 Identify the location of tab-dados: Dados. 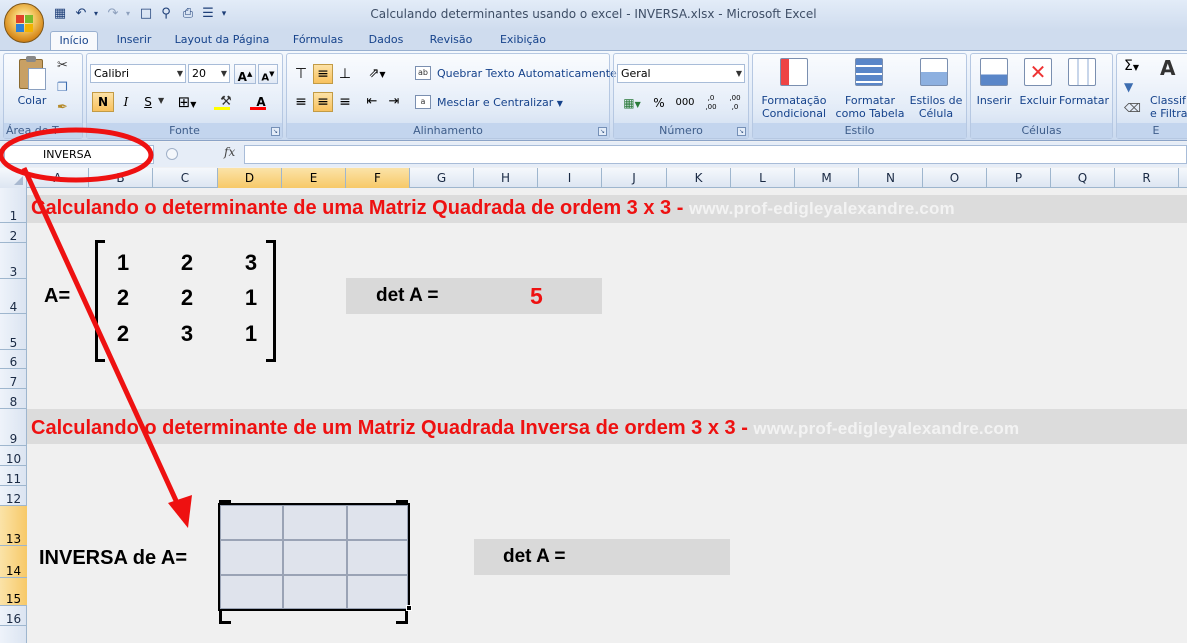
(386, 40).